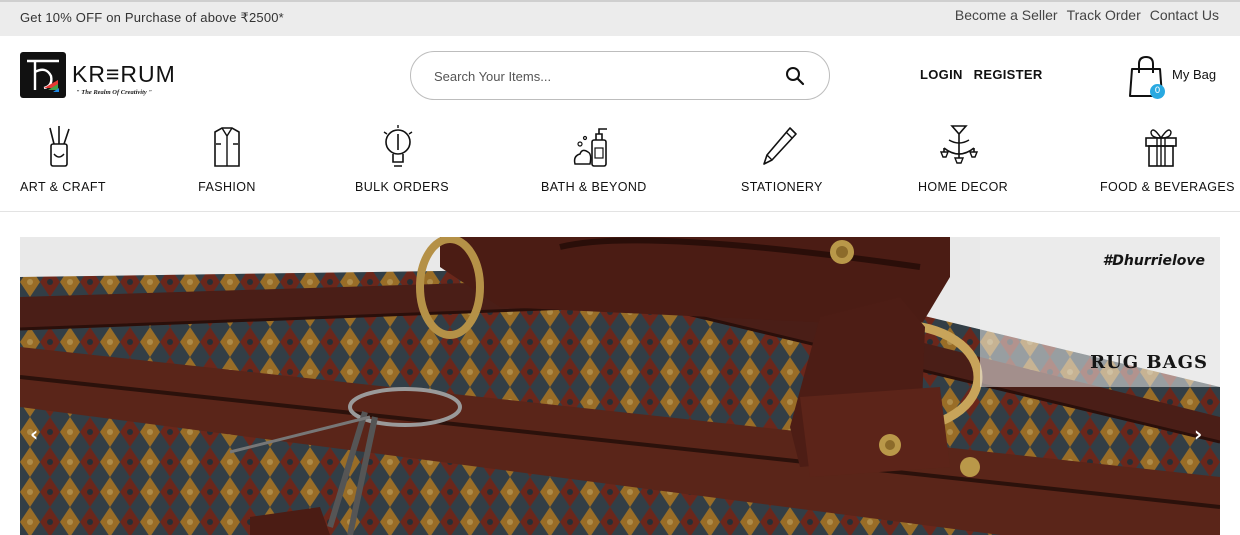  What do you see at coordinates (782, 187) in the screenshot?
I see `category-label: STATIONERY` at bounding box center [782, 187].